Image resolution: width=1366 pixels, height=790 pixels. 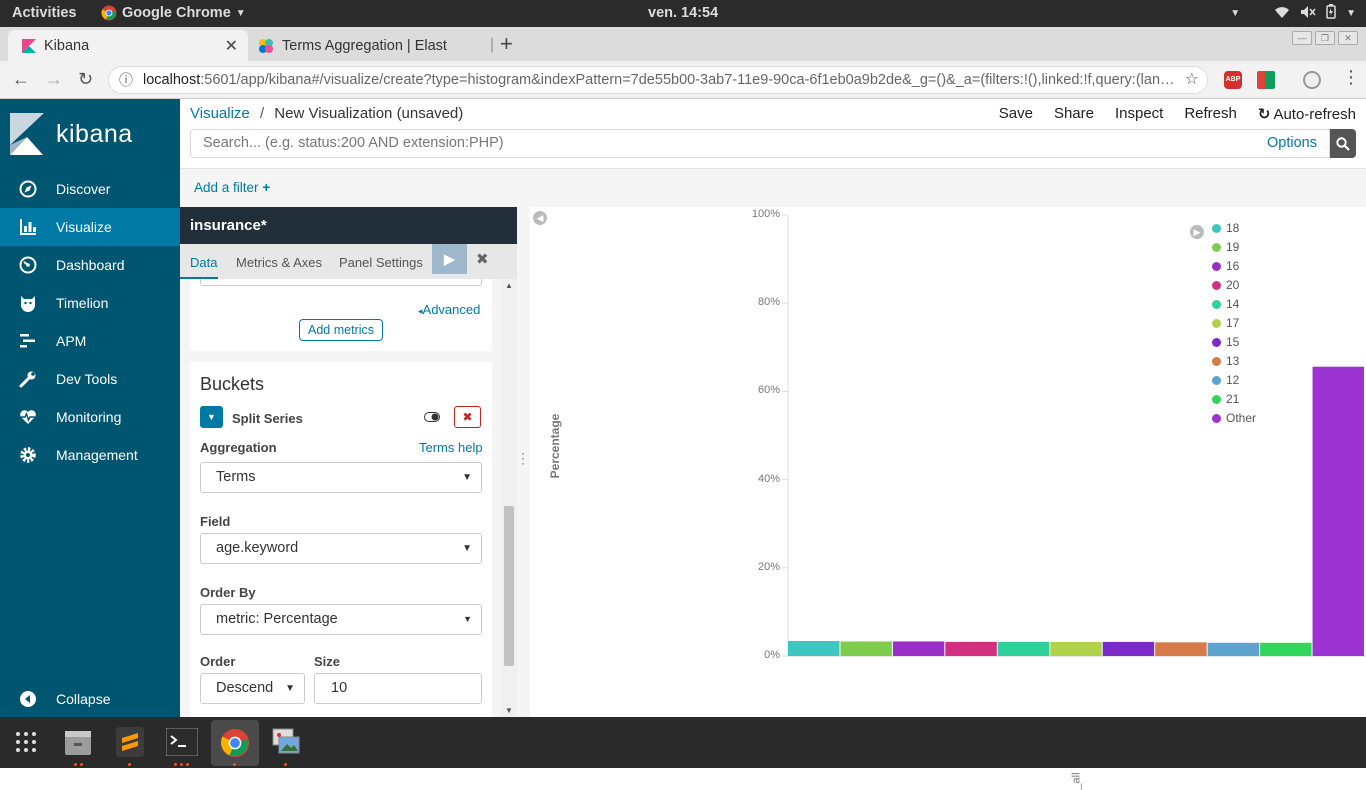 What do you see at coordinates (1225, 285) in the screenshot?
I see `legend-item: 20` at bounding box center [1225, 285].